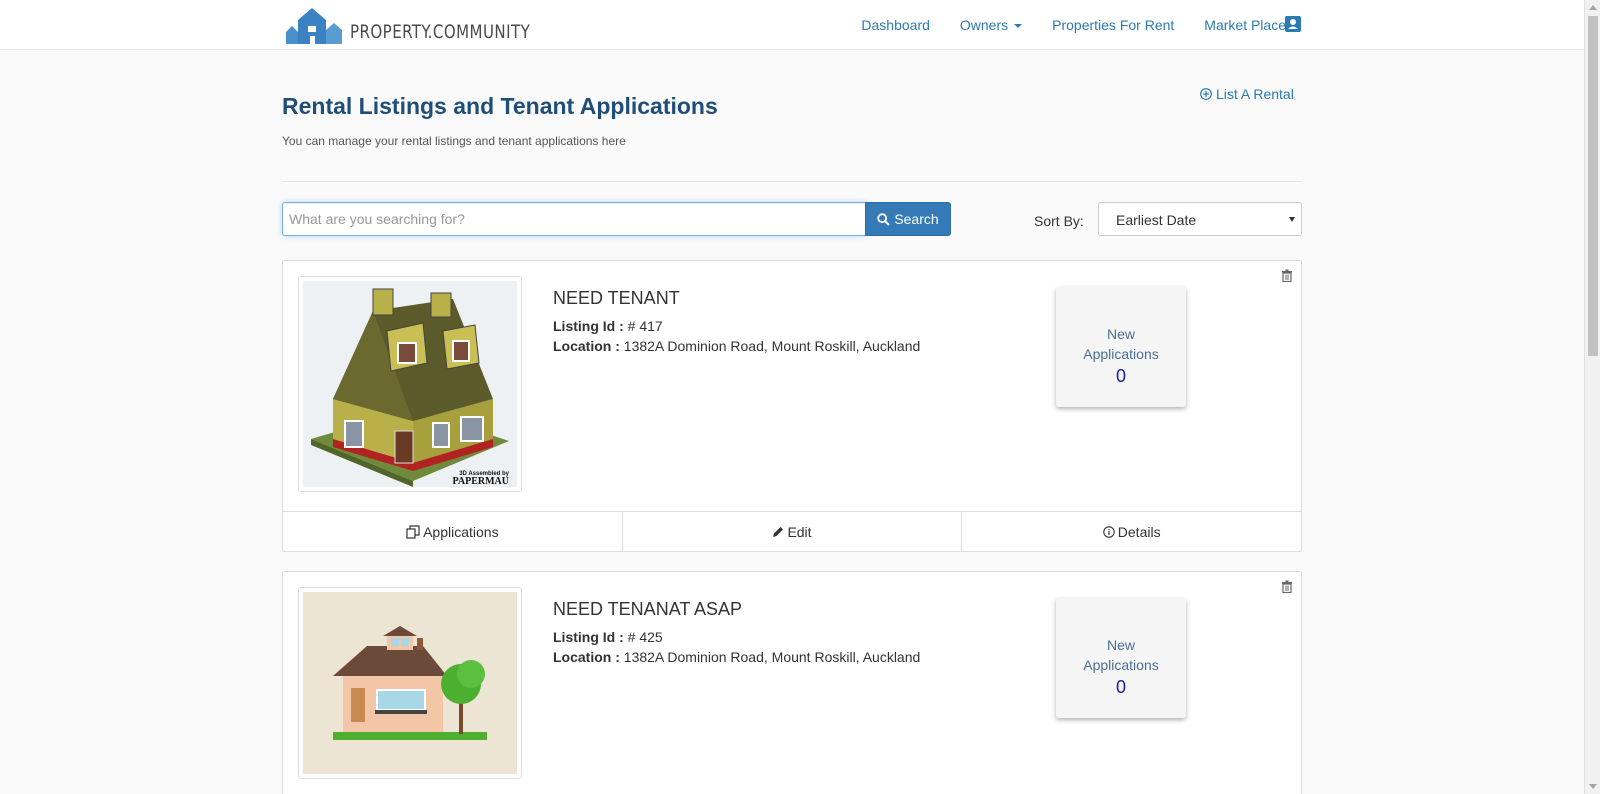 This screenshot has height=794, width=1600. Describe the element at coordinates (1109, 531) in the screenshot. I see `info-circle-icon` at that location.